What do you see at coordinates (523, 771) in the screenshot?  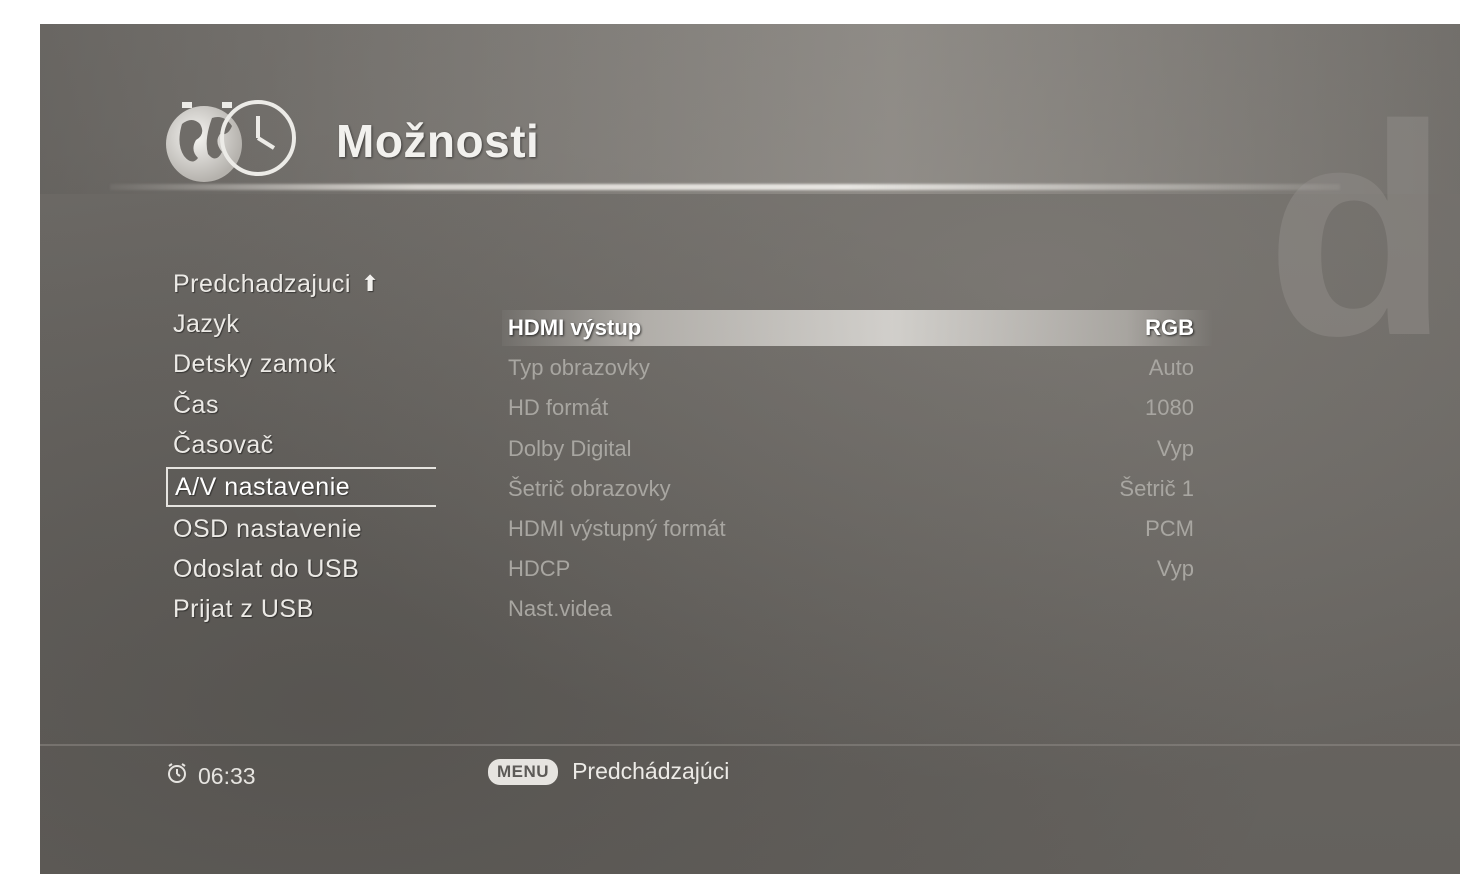 I see `menu-key-button: MENU` at bounding box center [523, 771].